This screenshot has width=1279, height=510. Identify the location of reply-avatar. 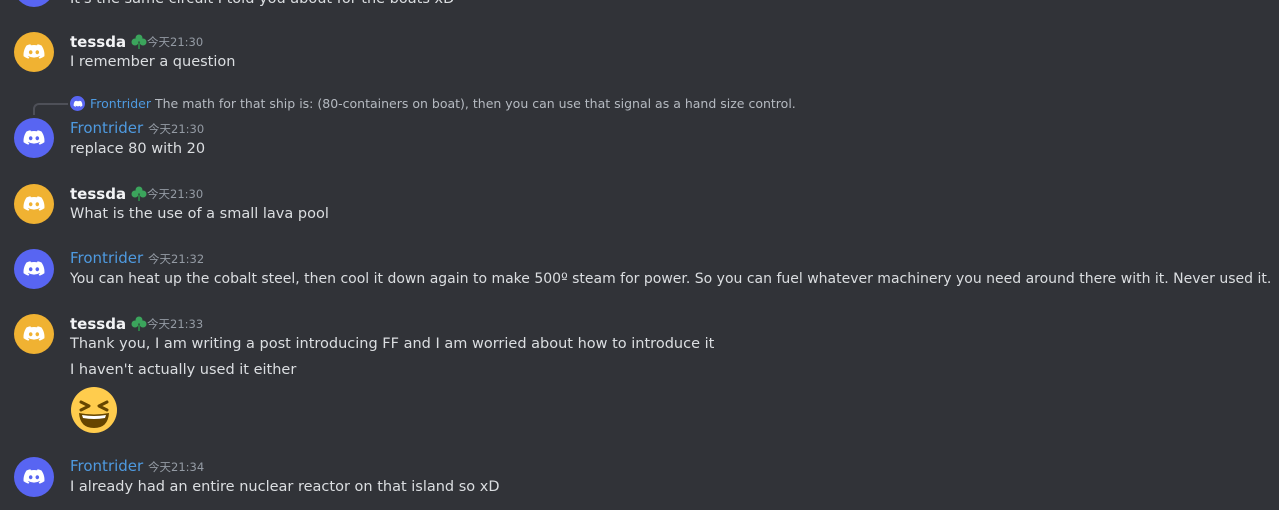
(77, 103).